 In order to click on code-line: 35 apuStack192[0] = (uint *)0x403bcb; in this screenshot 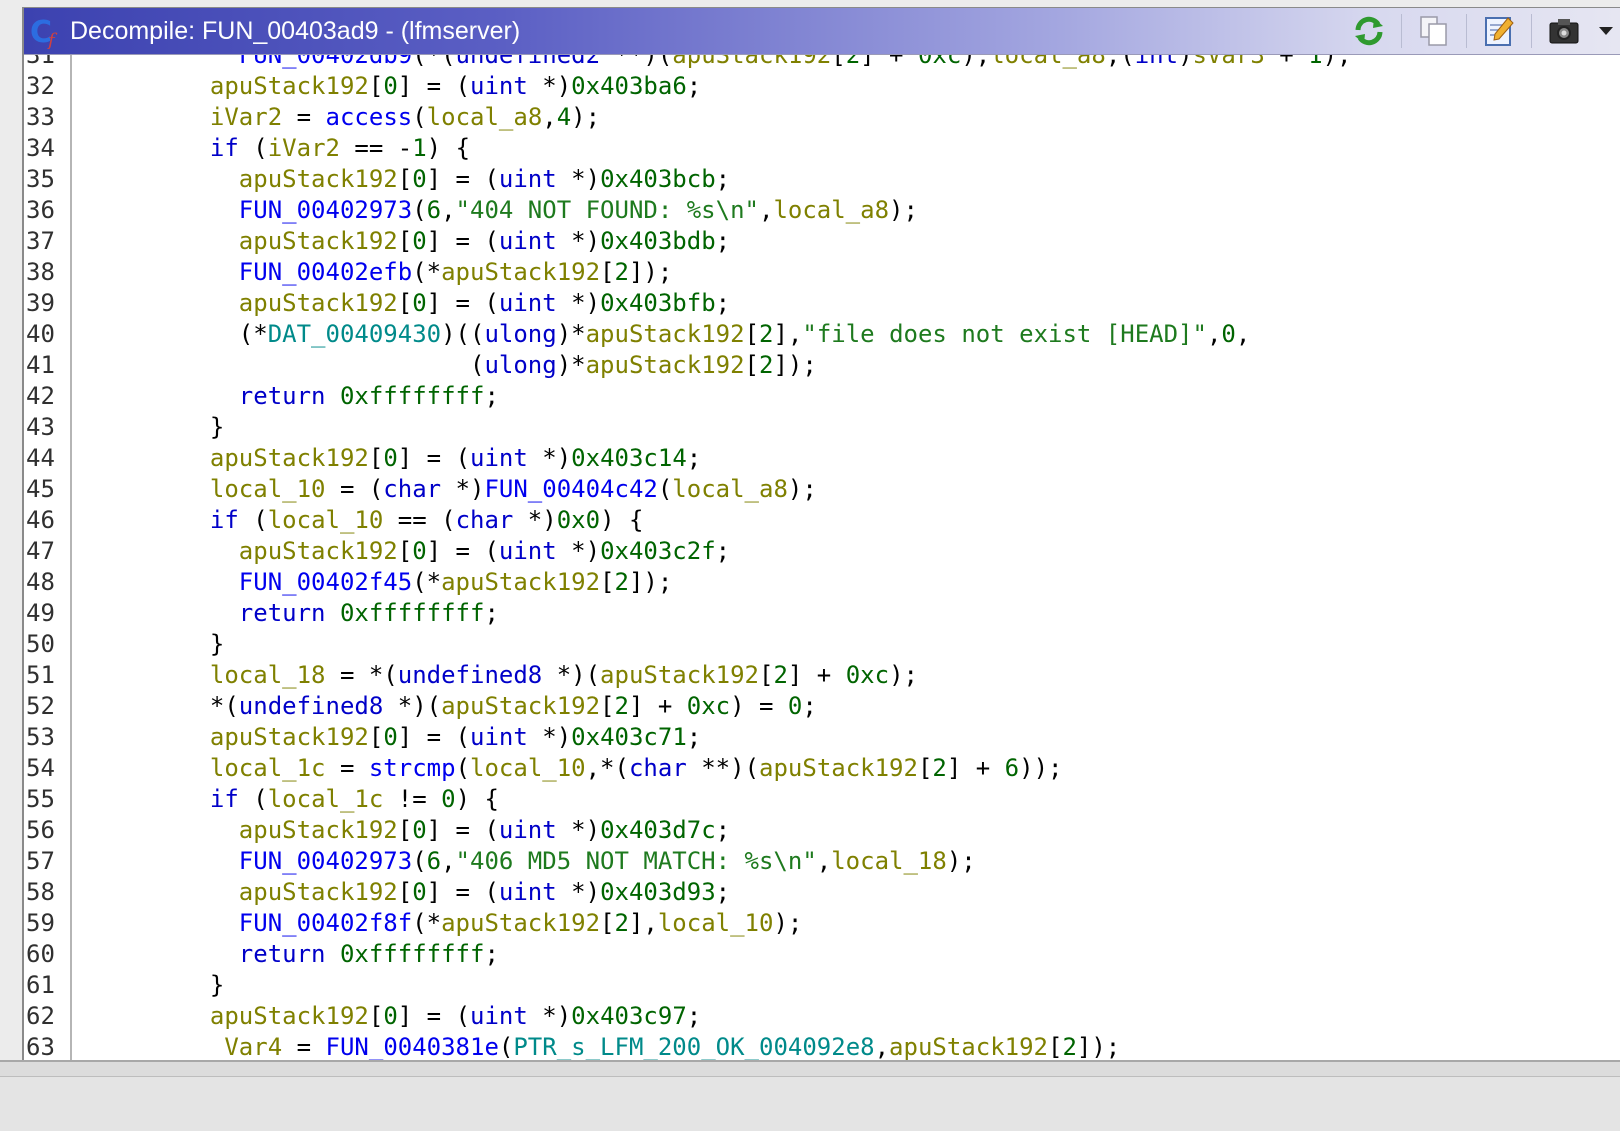, I will do `click(822, 179)`.